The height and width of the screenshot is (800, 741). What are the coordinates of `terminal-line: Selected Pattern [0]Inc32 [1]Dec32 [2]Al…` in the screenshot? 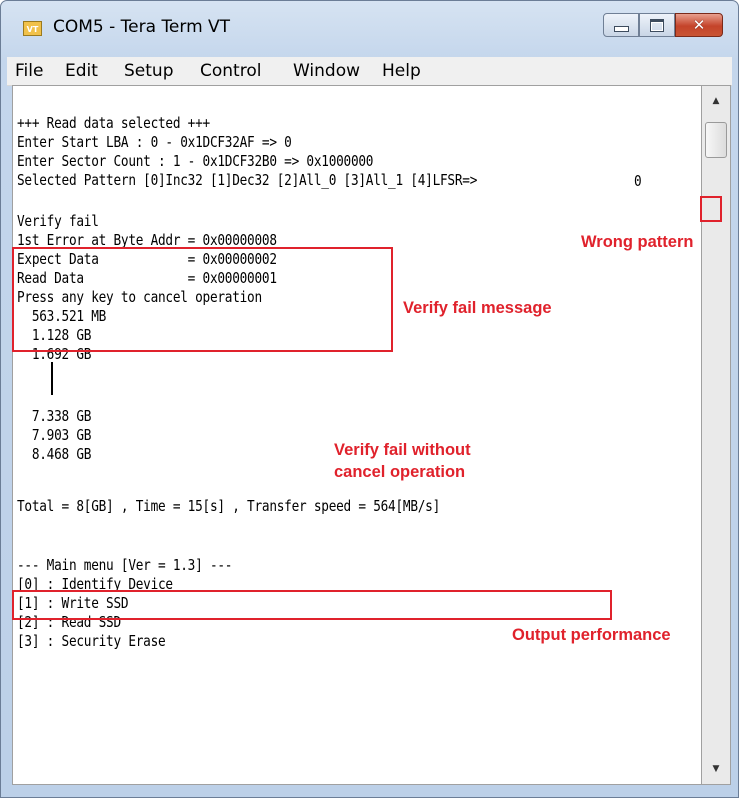 It's located at (247, 180).